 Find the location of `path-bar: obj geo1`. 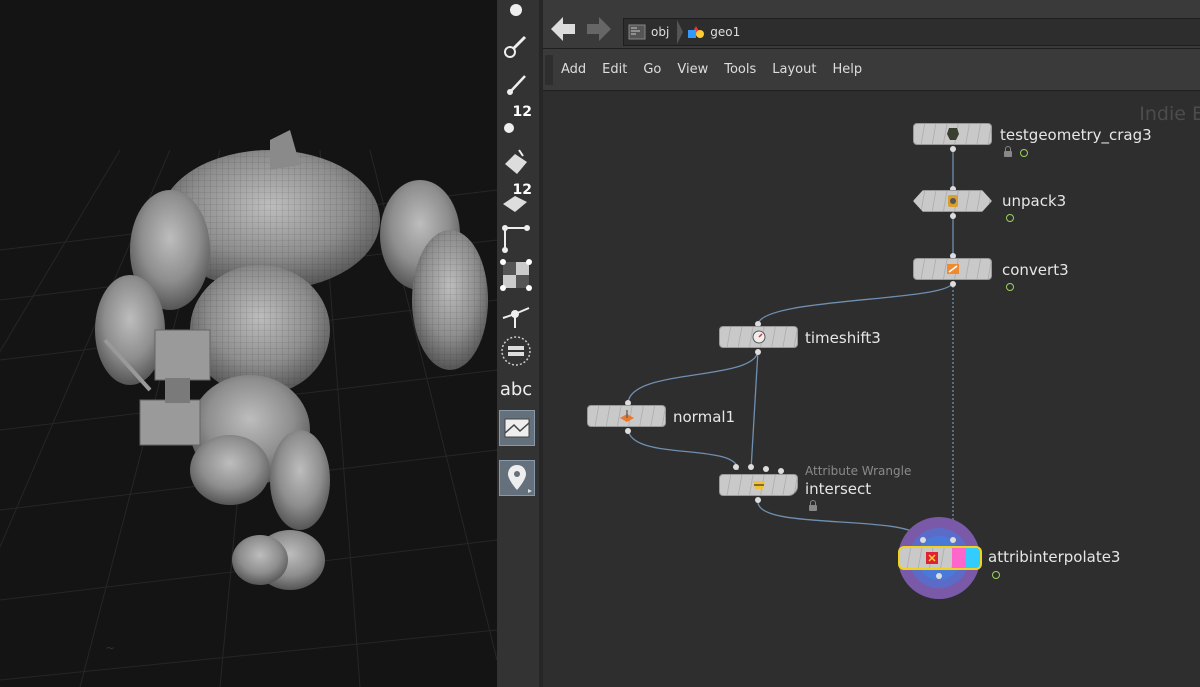

path-bar: obj geo1 is located at coordinates (871, 24).